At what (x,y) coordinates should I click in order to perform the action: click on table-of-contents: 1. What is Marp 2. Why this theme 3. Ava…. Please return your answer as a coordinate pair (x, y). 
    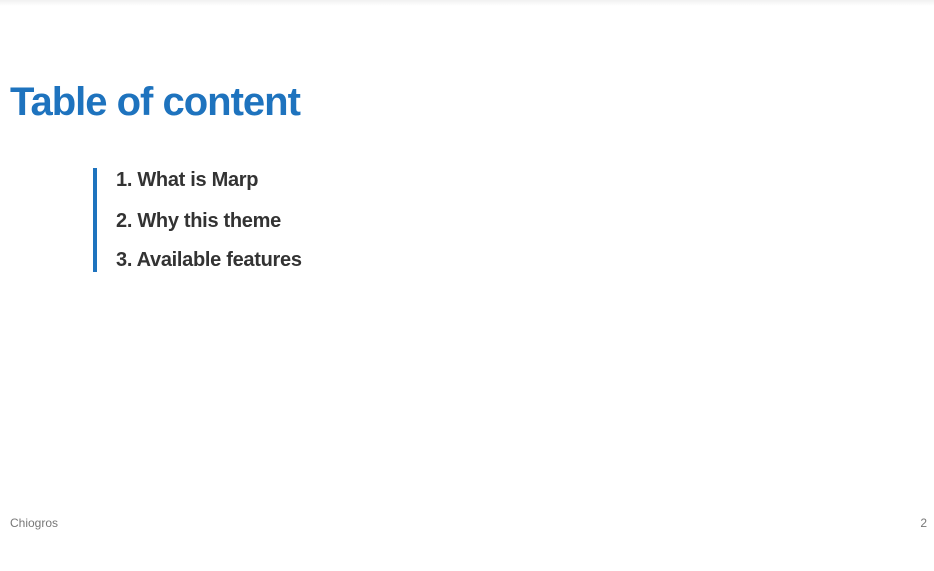
    Looking at the image, I should click on (293, 220).